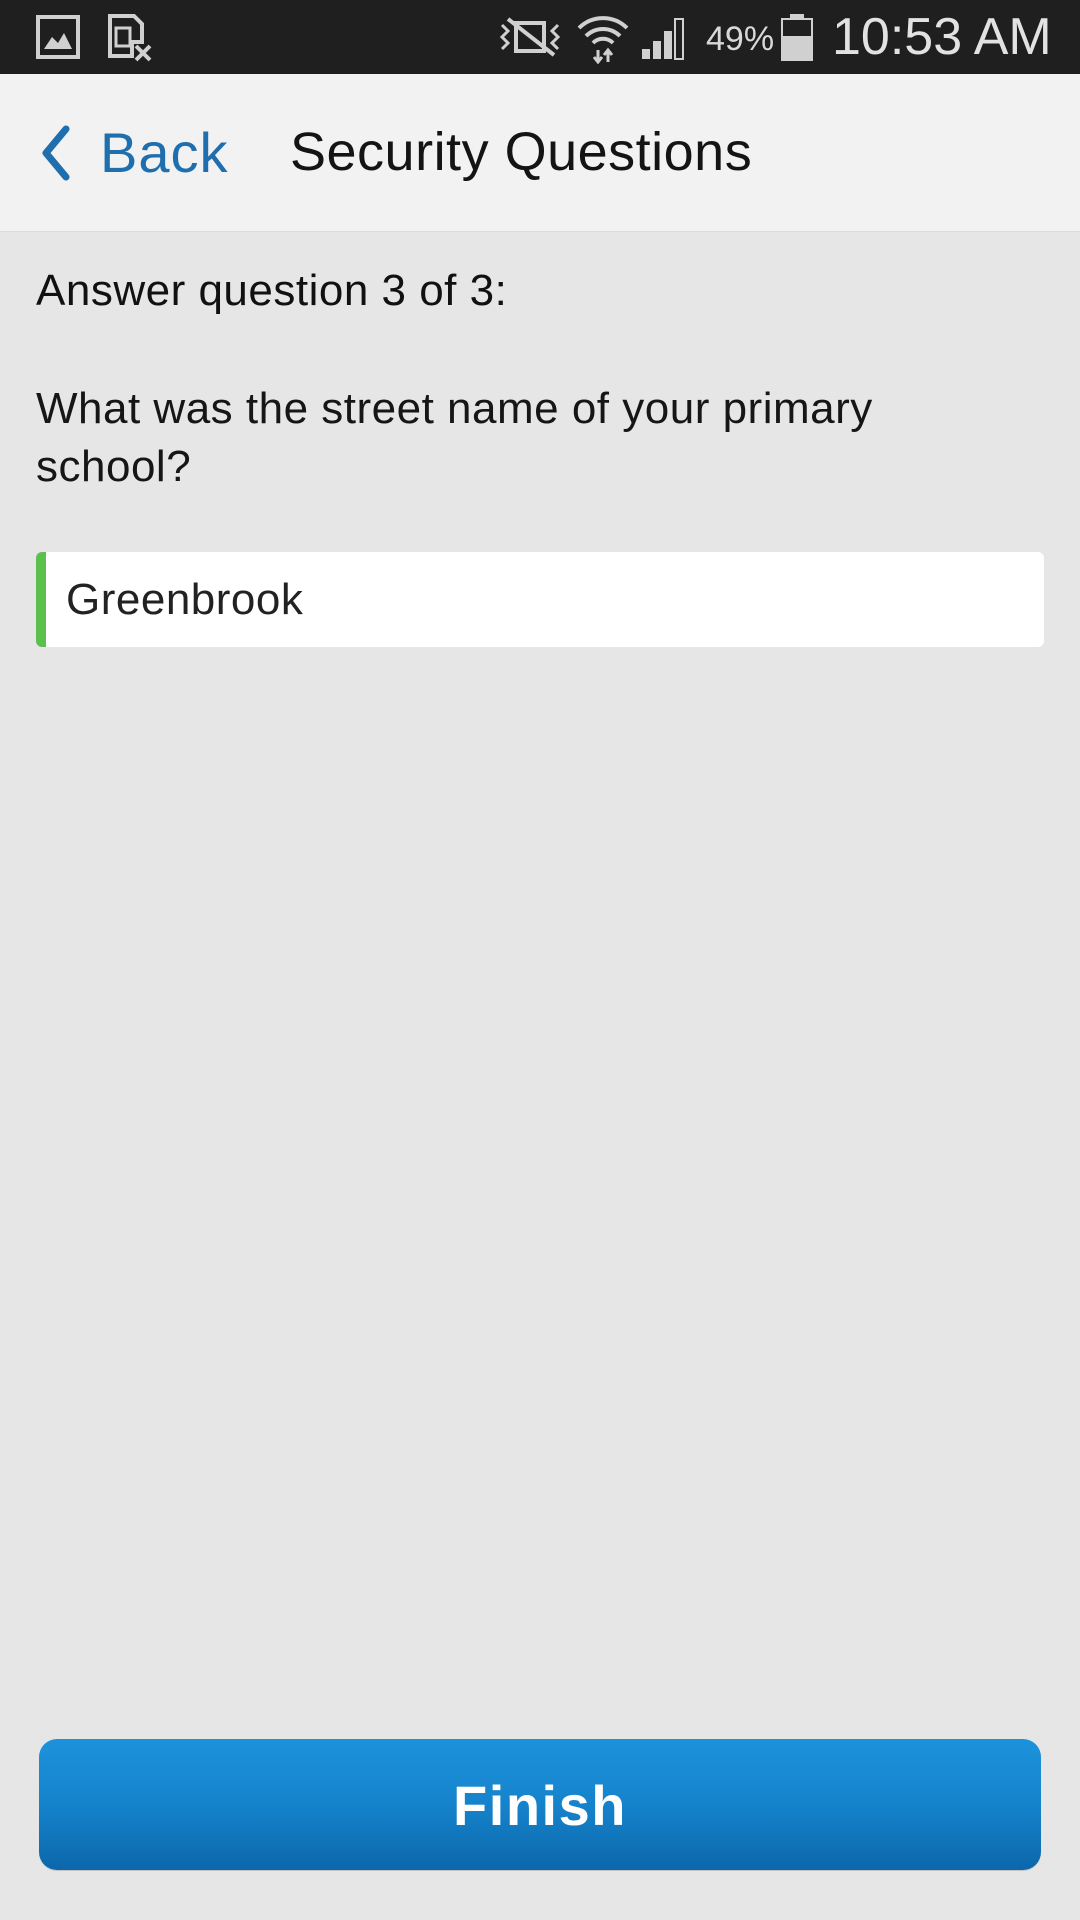  What do you see at coordinates (540, 1804) in the screenshot?
I see `finish-button: Finish` at bounding box center [540, 1804].